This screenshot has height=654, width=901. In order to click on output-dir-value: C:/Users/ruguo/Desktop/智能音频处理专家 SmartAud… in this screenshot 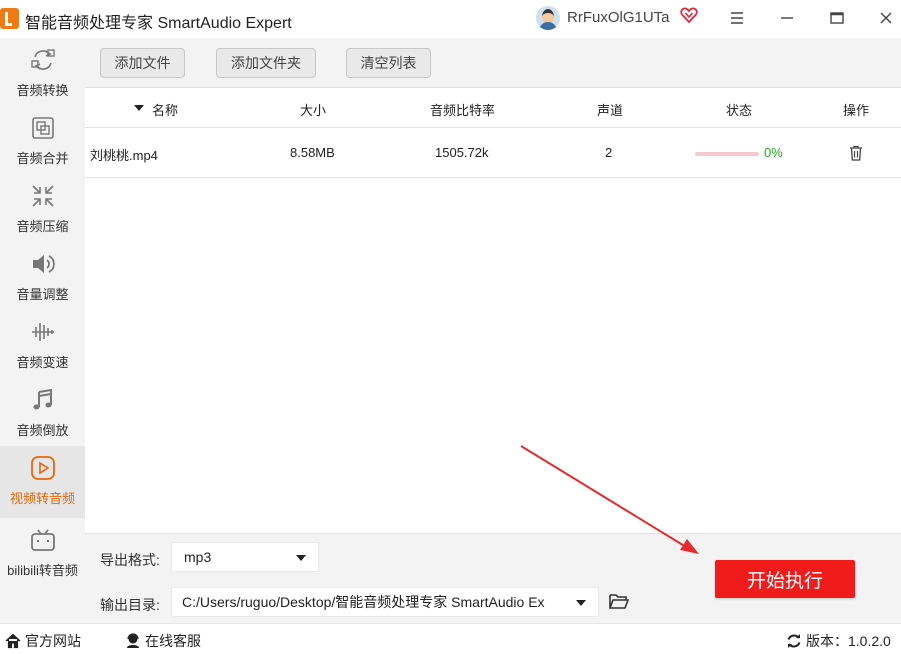, I will do `click(363, 602)`.